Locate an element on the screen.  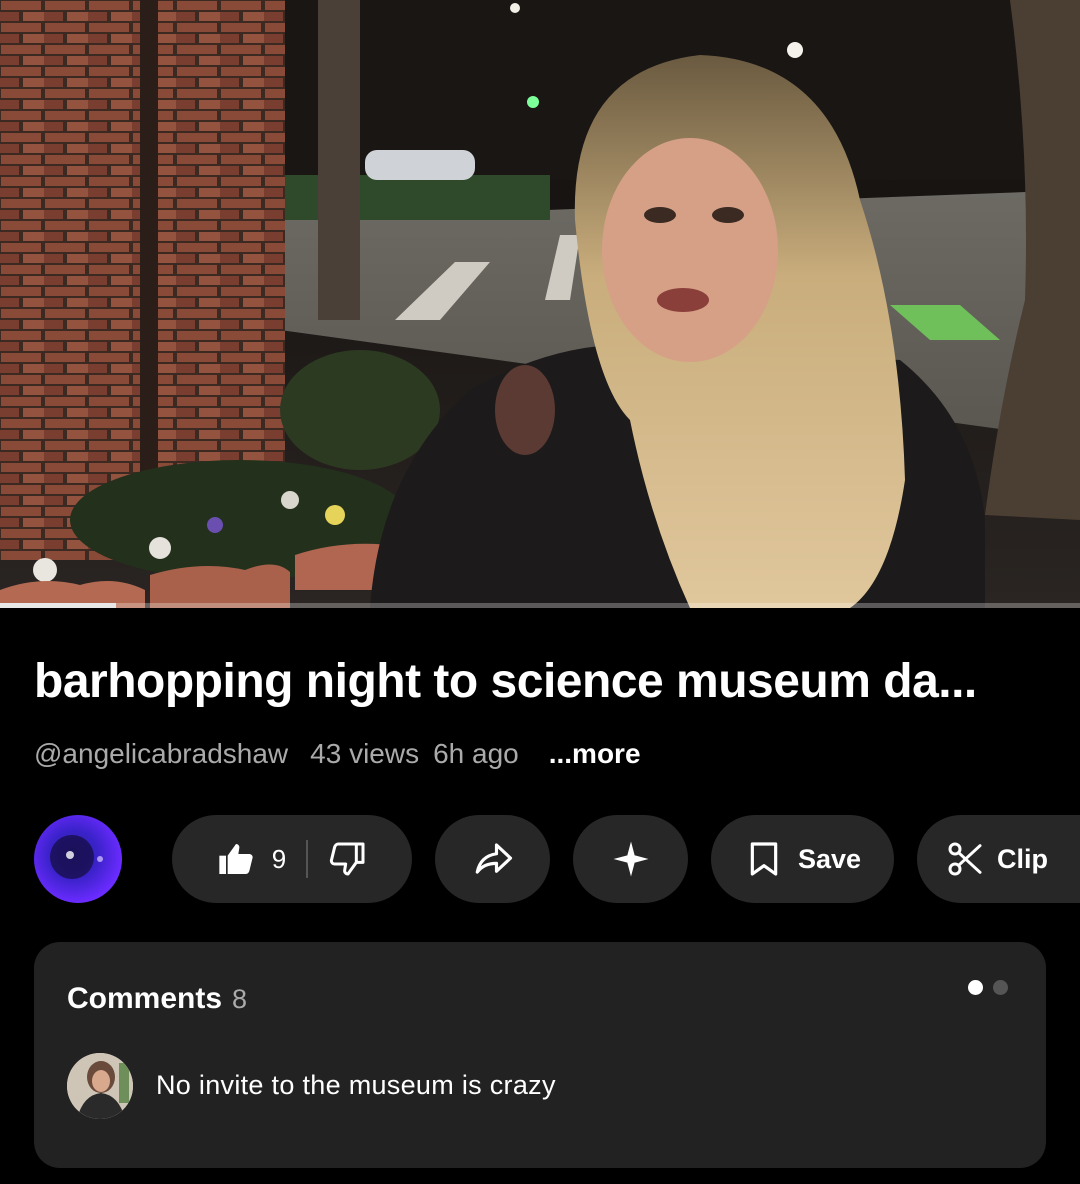
dislike-button is located at coordinates (348, 859).